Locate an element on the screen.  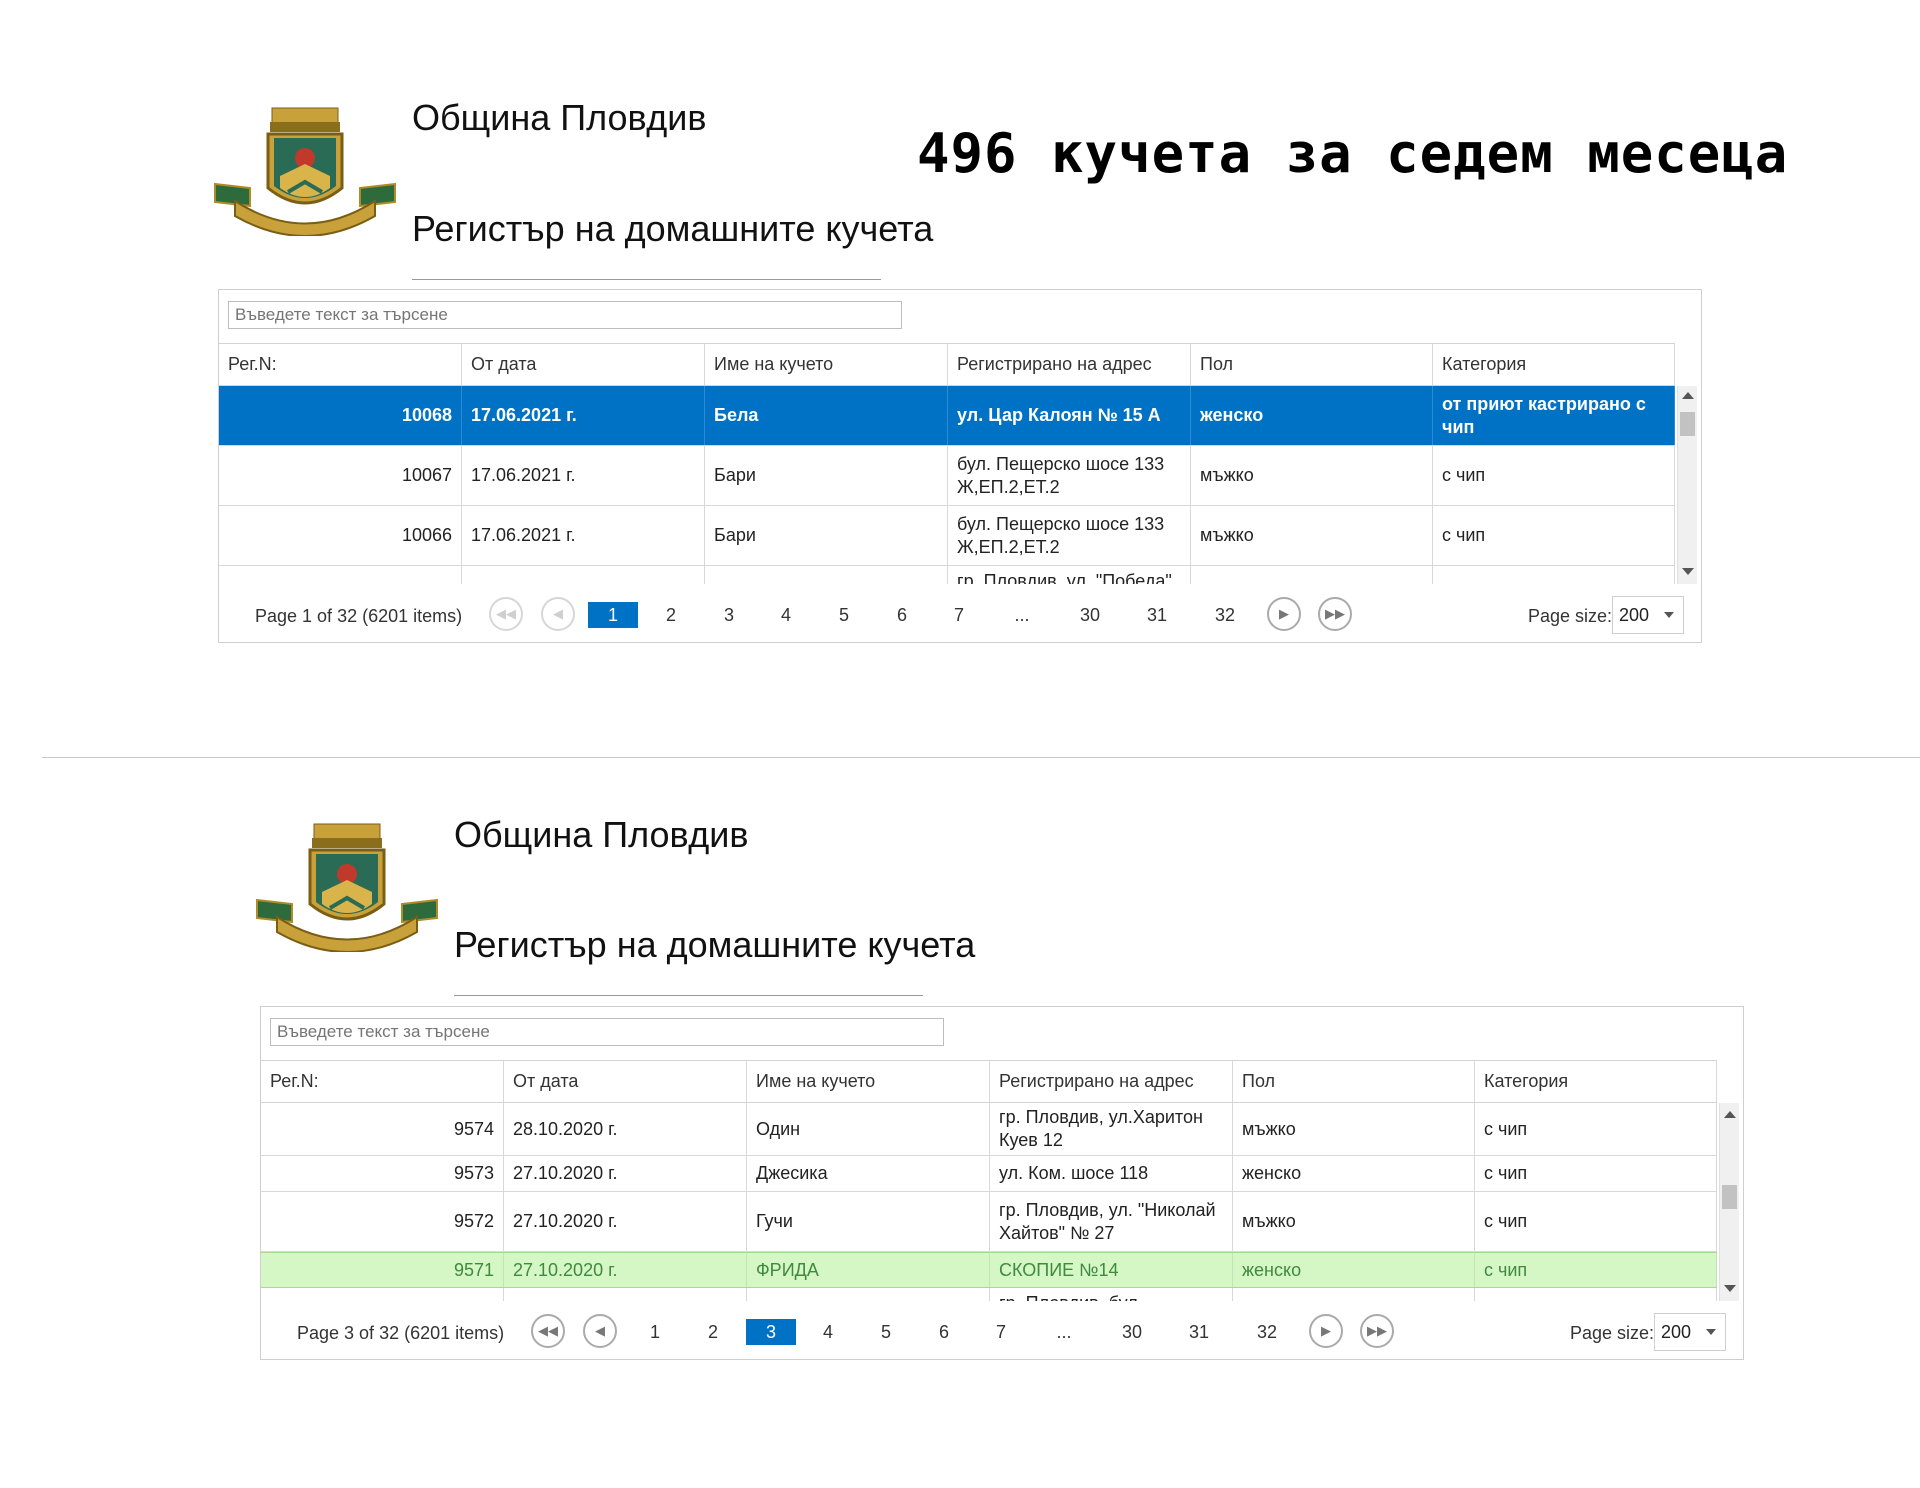
cell-address: гр. Пловдив, ул. "Победа" is located at coordinates (1069, 575).